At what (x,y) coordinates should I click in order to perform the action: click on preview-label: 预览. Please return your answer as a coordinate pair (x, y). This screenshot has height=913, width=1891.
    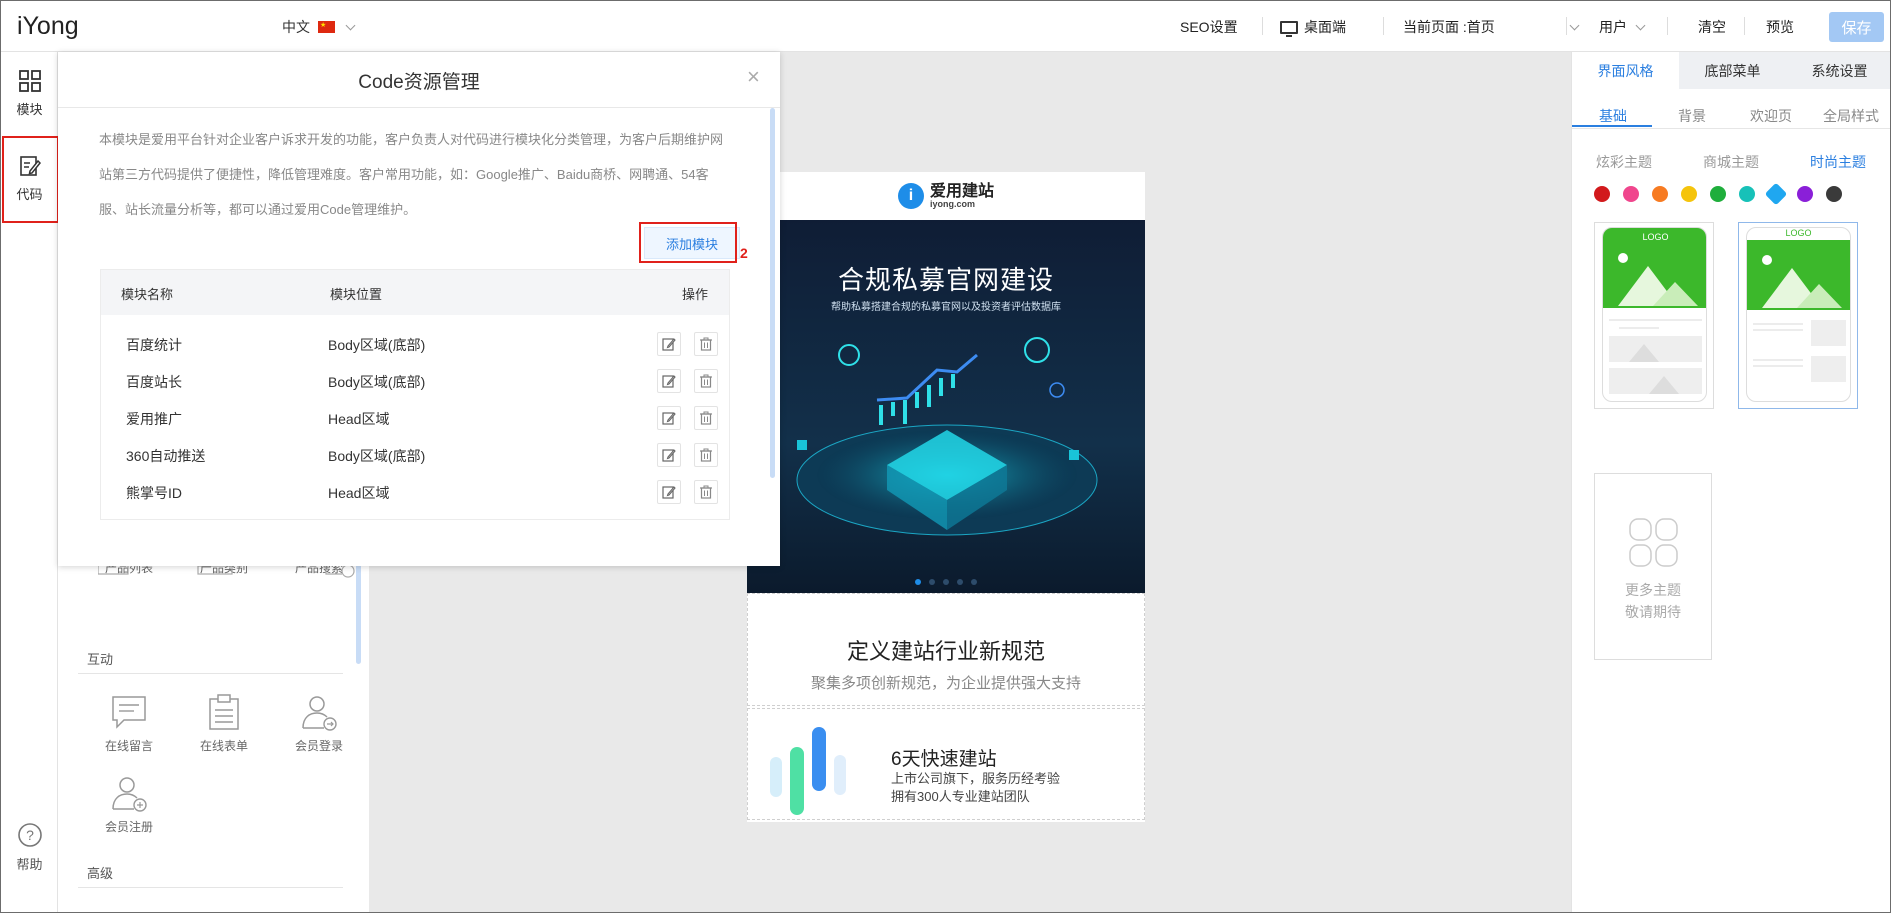
    Looking at the image, I should click on (1780, 27).